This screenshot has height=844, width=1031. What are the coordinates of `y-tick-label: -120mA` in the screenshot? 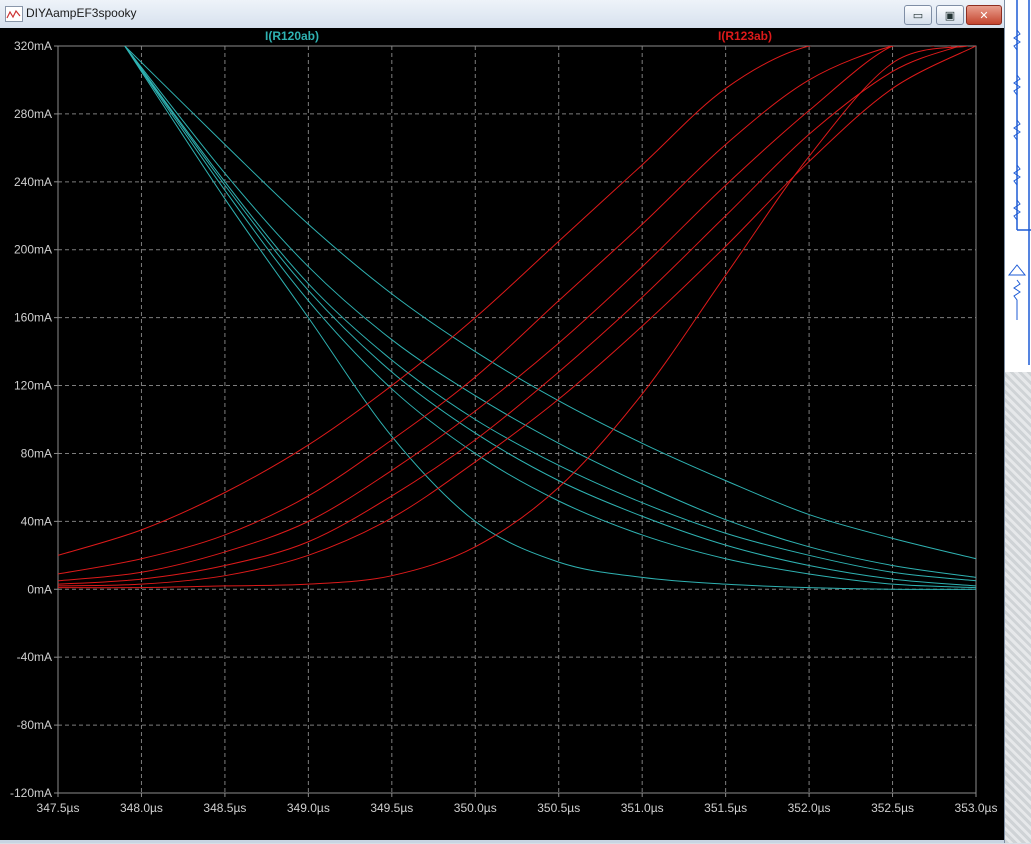 It's located at (31, 793).